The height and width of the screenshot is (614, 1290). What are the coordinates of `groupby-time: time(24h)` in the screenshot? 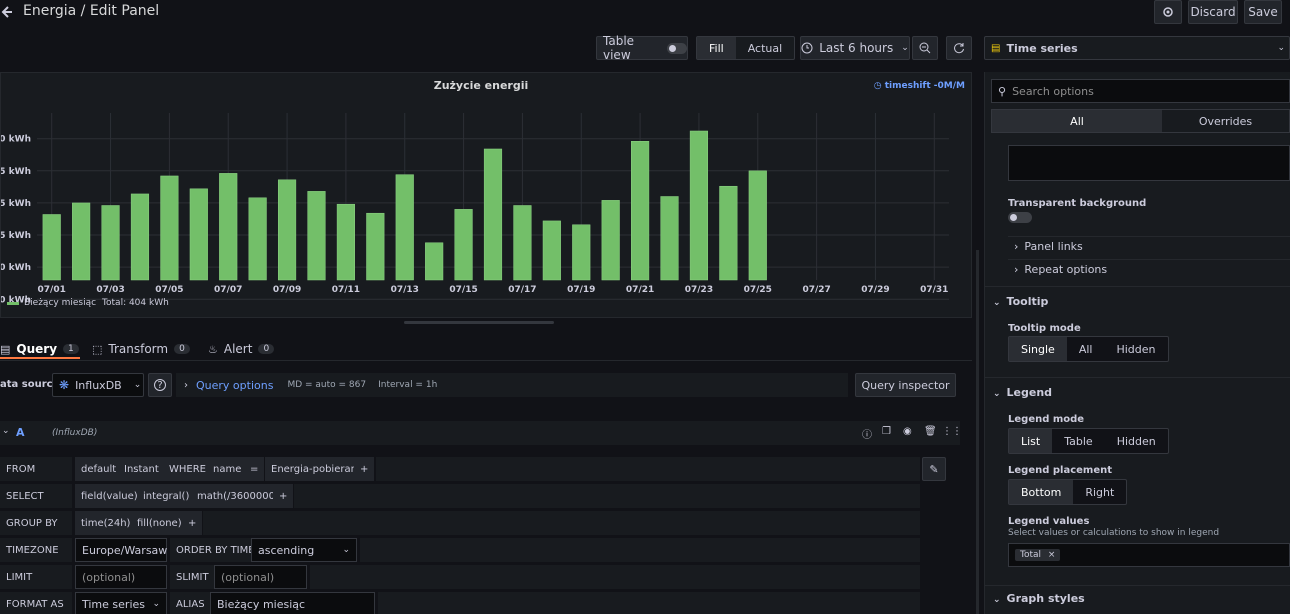 It's located at (106, 523).